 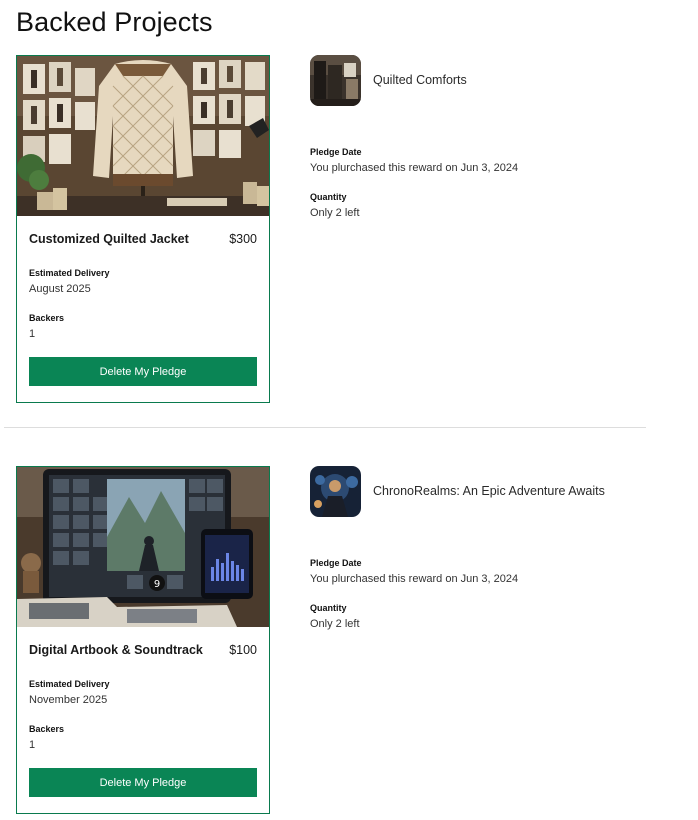 What do you see at coordinates (243, 650) in the screenshot?
I see `reward-price: $100` at bounding box center [243, 650].